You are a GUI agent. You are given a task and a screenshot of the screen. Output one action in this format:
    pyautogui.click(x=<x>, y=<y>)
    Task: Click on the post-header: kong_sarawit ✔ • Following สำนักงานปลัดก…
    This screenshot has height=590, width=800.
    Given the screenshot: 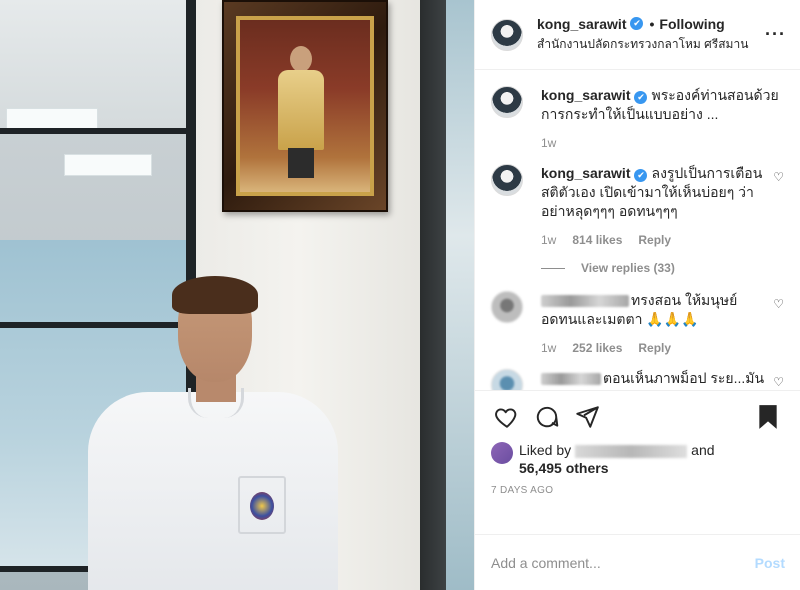 What is the action you would take?
    pyautogui.click(x=637, y=35)
    